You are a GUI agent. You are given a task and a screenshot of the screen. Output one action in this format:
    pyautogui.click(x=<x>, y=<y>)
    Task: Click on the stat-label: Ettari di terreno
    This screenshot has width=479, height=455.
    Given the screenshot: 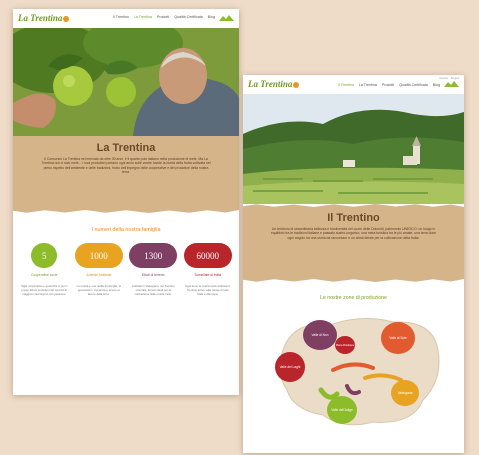 What is the action you would take?
    pyautogui.click(x=153, y=275)
    